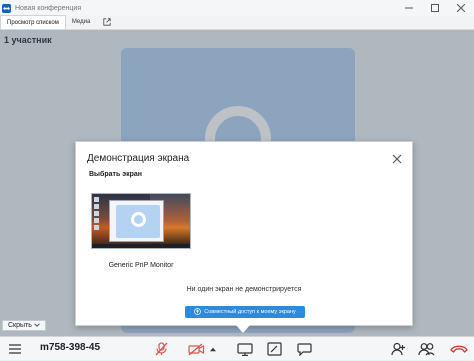 This screenshot has height=361, width=474. Describe the element at coordinates (138, 158) in the screenshot. I see `dialog-title: Демонстрация экрана` at that location.